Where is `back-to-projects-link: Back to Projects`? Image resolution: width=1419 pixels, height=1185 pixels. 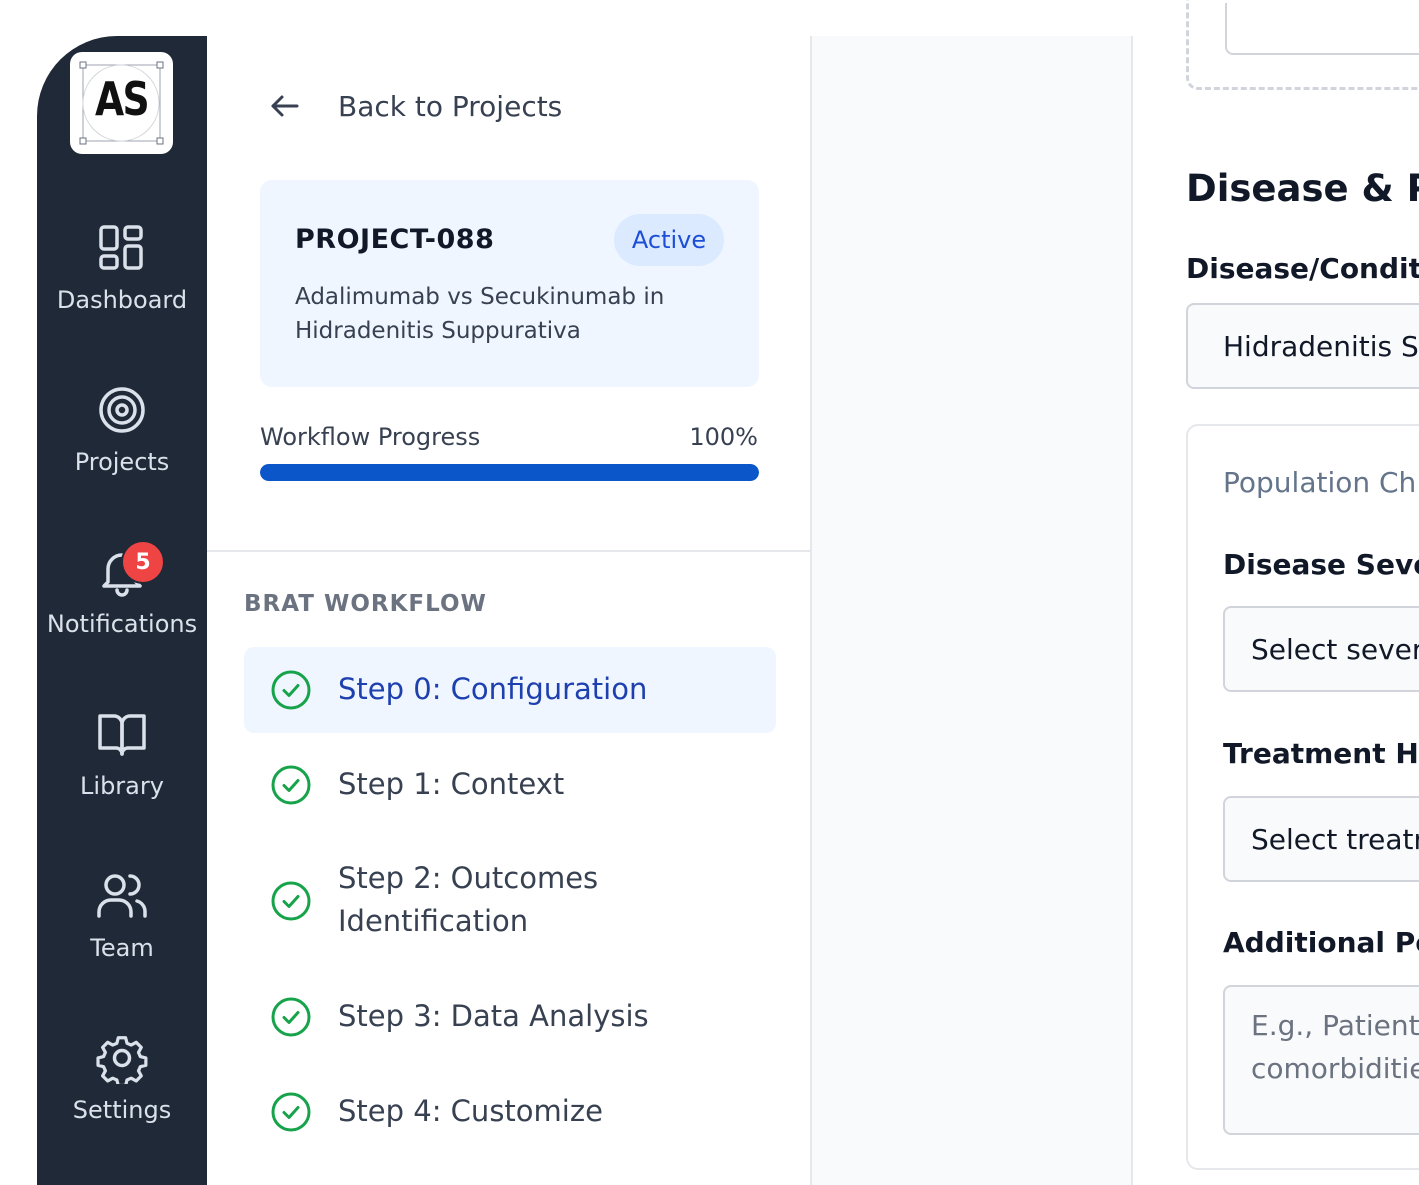 back-to-projects-link: Back to Projects is located at coordinates (414, 106).